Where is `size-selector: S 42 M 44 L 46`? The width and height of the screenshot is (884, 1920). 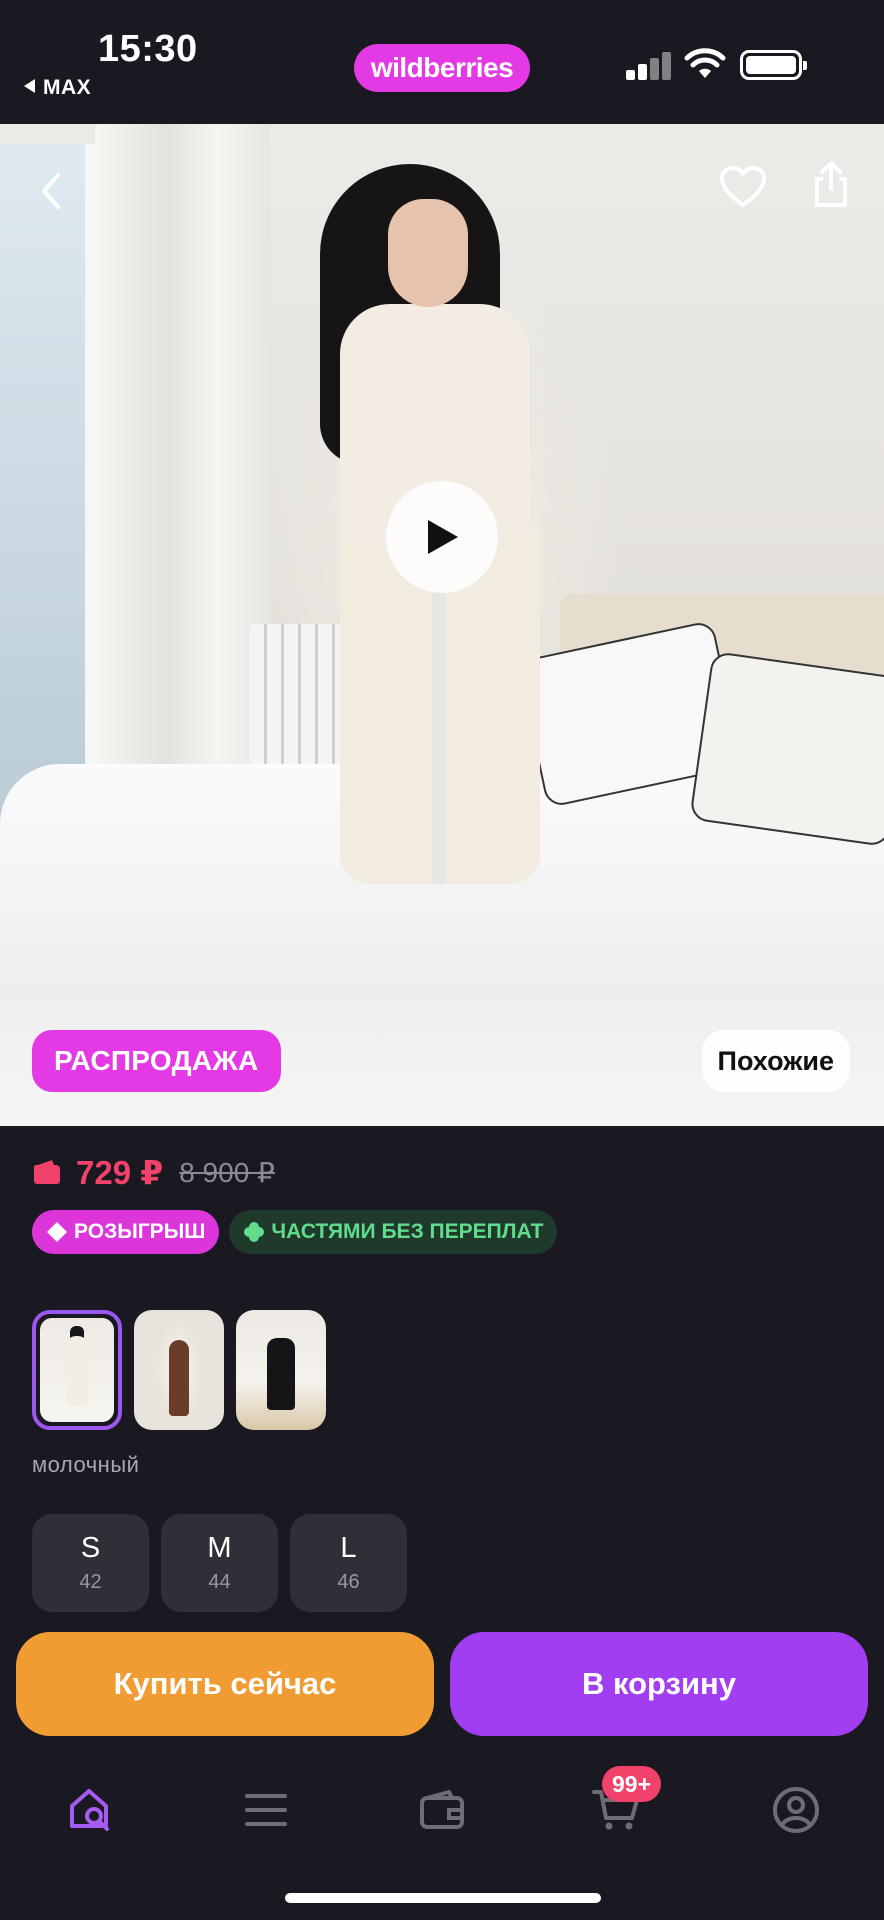 size-selector: S 42 M 44 L 46 is located at coordinates (219, 1563).